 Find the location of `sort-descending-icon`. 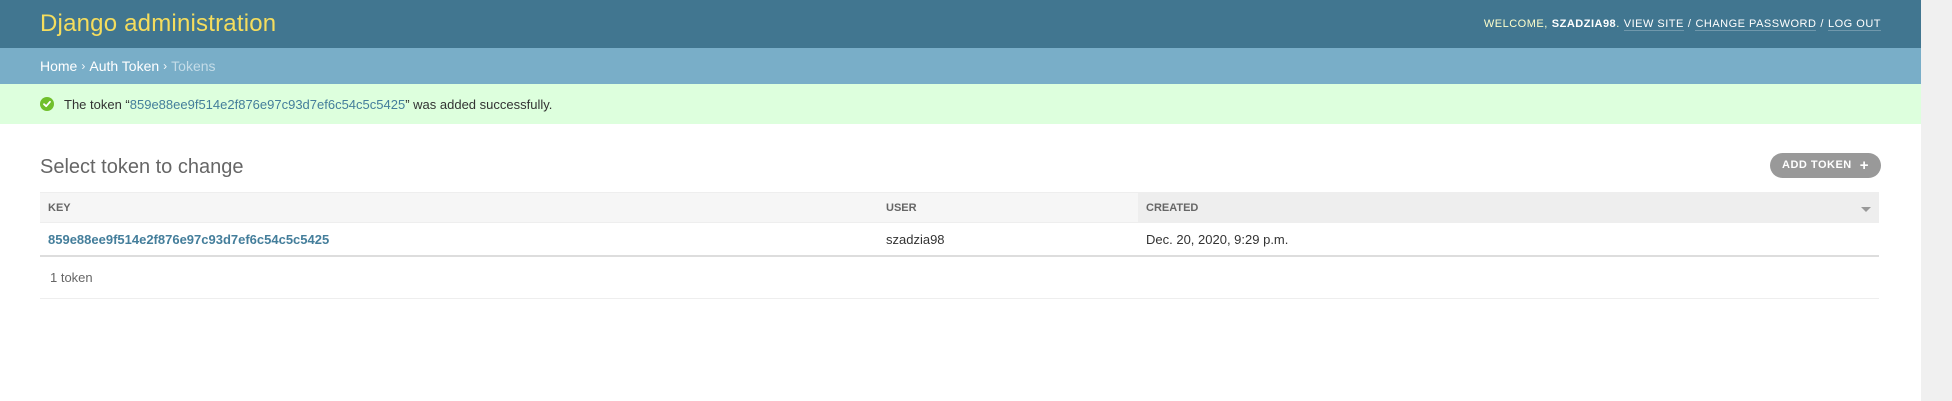

sort-descending-icon is located at coordinates (1866, 209).